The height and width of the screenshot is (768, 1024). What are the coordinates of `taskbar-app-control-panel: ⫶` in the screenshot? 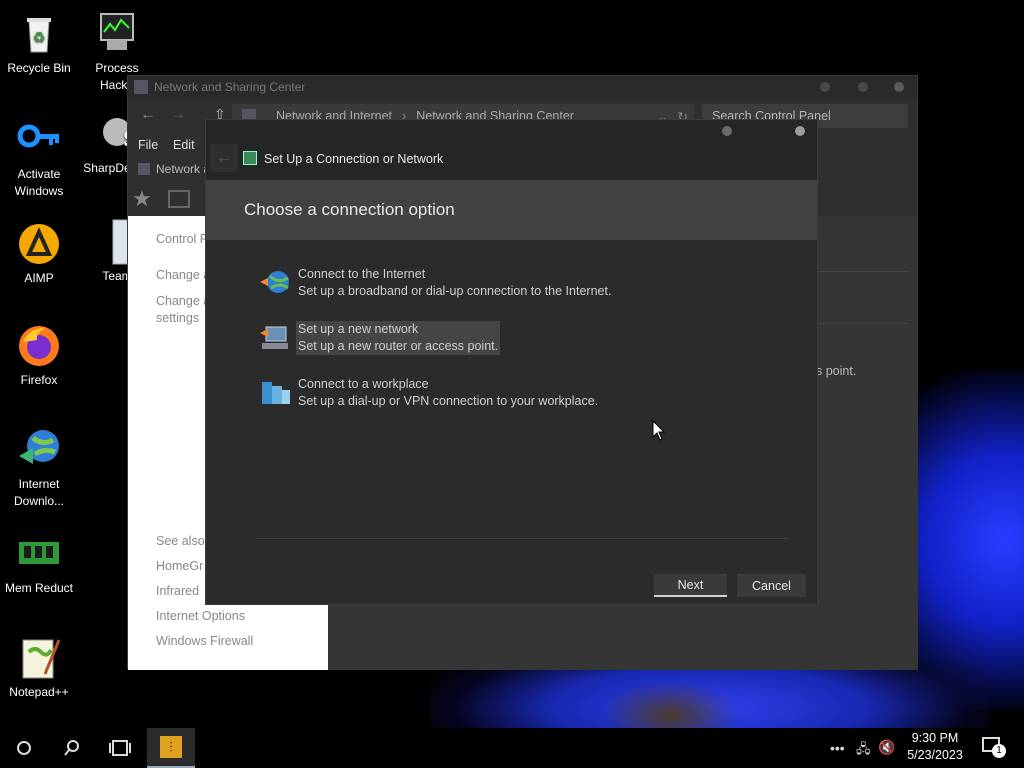 It's located at (171, 748).